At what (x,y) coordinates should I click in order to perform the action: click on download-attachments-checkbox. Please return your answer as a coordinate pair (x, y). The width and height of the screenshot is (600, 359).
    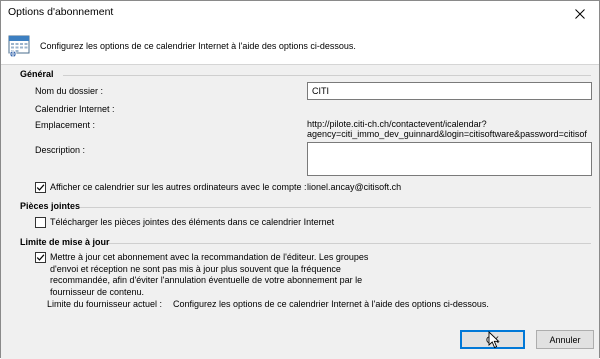
    Looking at the image, I should click on (40, 222).